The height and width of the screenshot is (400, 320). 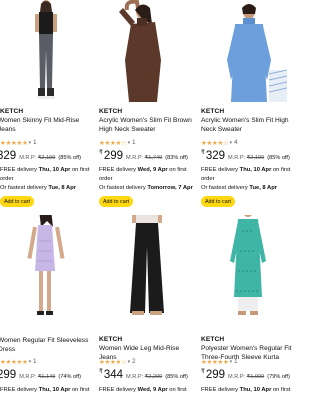 I want to click on model-lavender-dress-image, so click(x=45, y=265).